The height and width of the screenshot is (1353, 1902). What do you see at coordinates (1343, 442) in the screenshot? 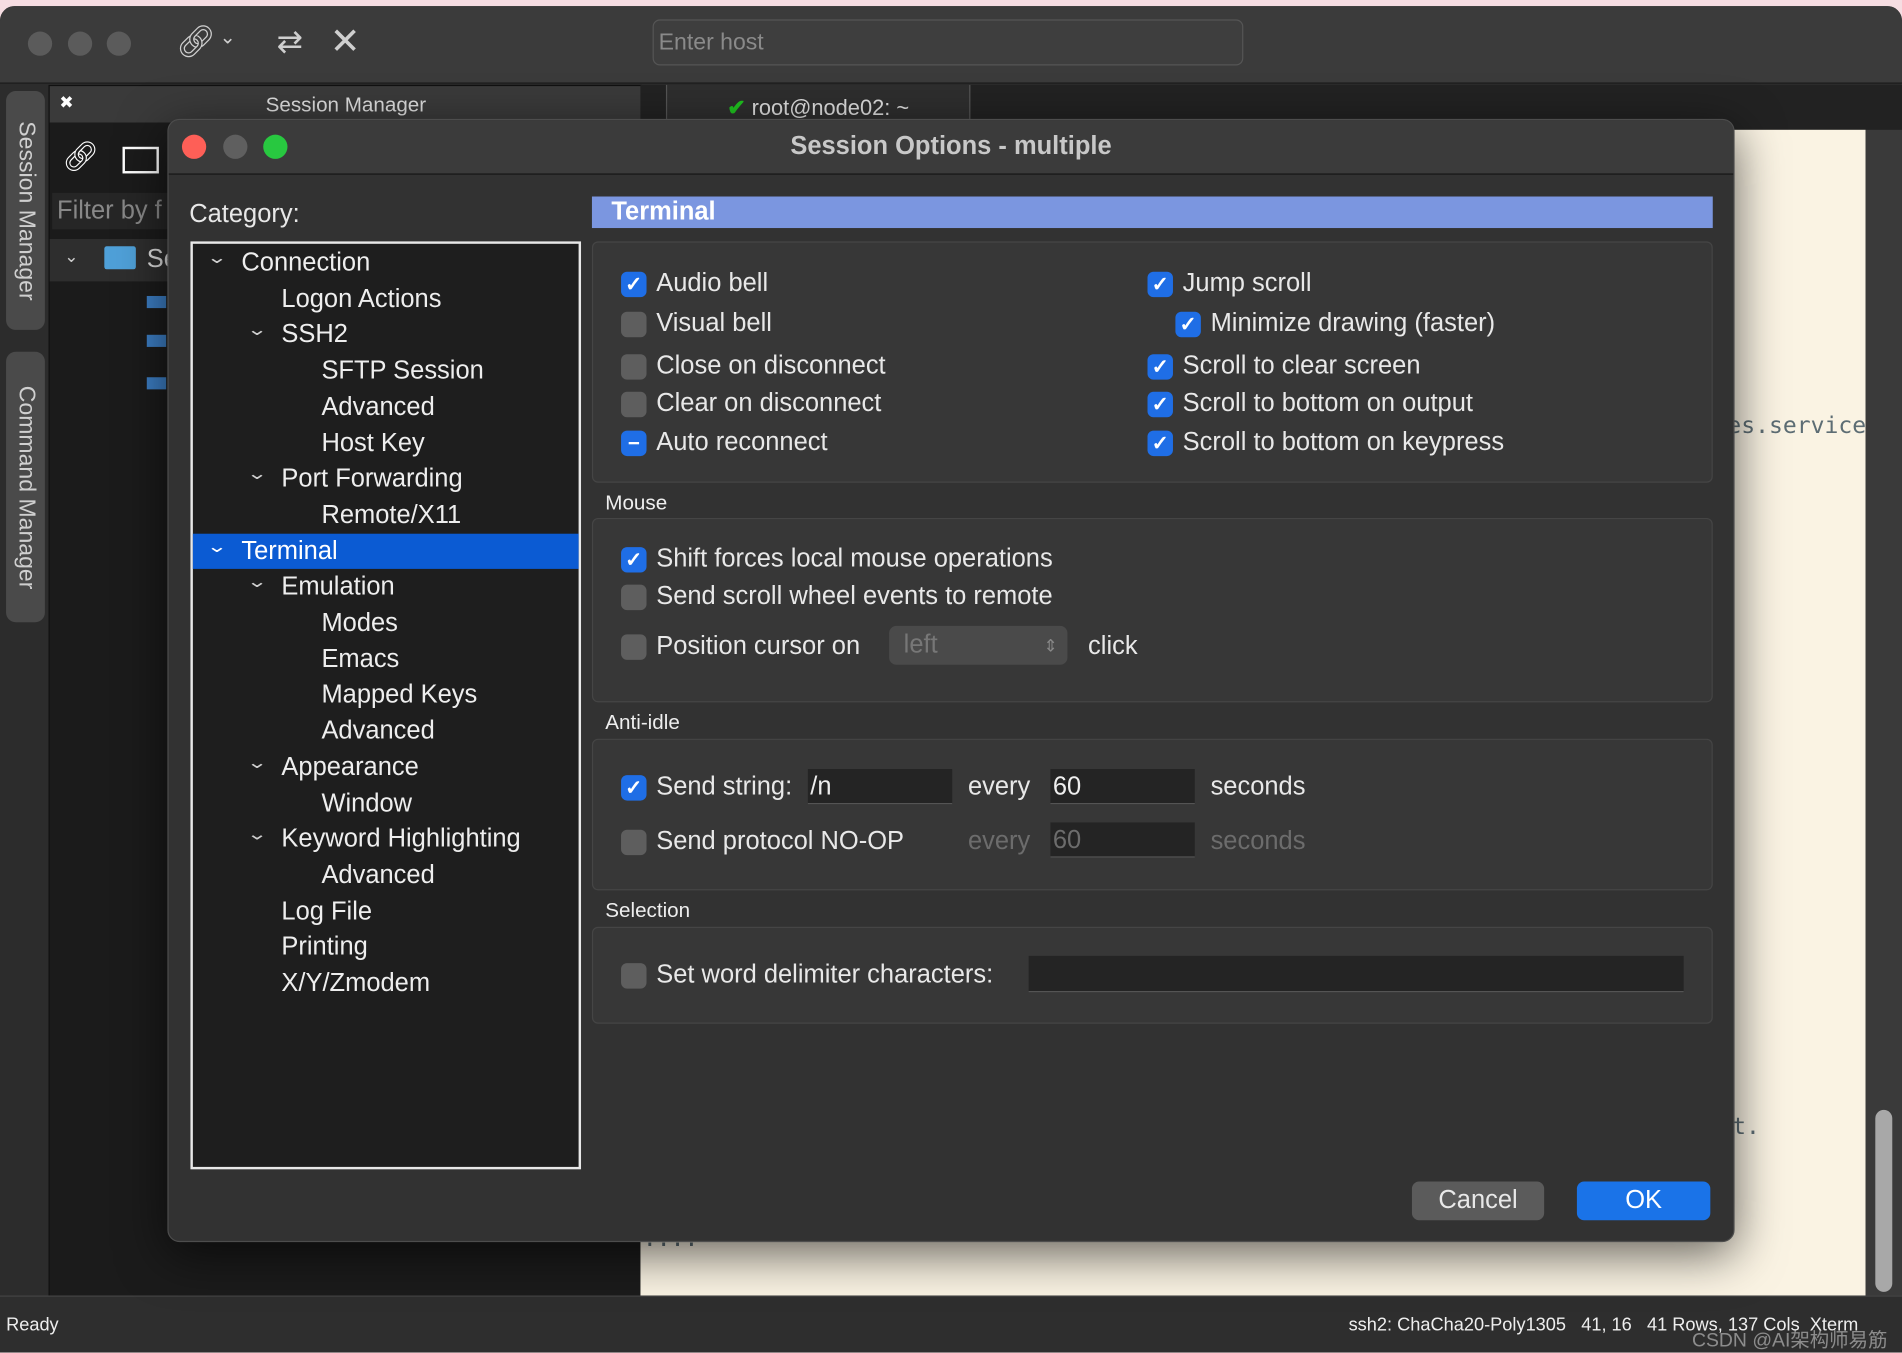
I see `option-label: Scroll to bottom on keypress` at bounding box center [1343, 442].